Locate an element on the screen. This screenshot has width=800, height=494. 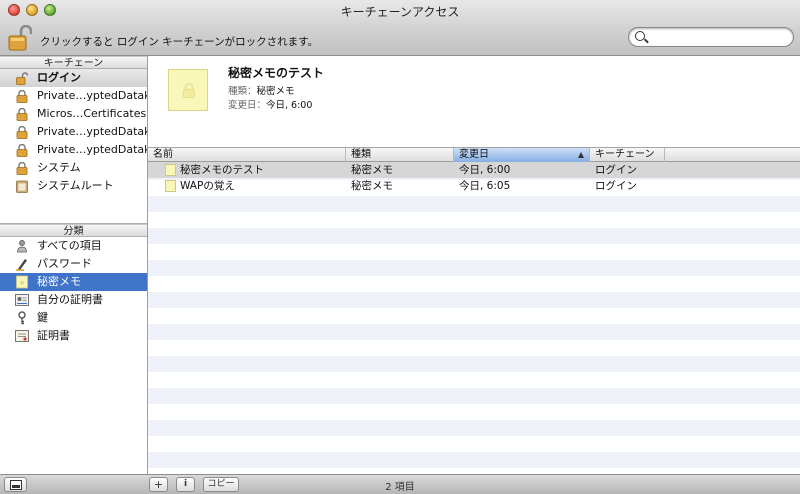
category-label: 秘密メモ is located at coordinates (59, 281).